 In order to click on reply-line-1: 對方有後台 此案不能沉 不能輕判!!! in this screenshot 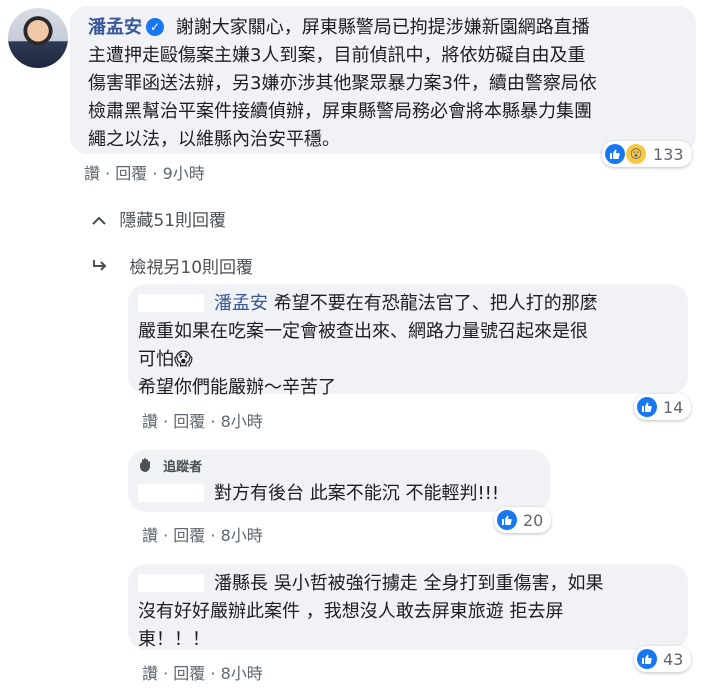, I will do `click(357, 493)`.